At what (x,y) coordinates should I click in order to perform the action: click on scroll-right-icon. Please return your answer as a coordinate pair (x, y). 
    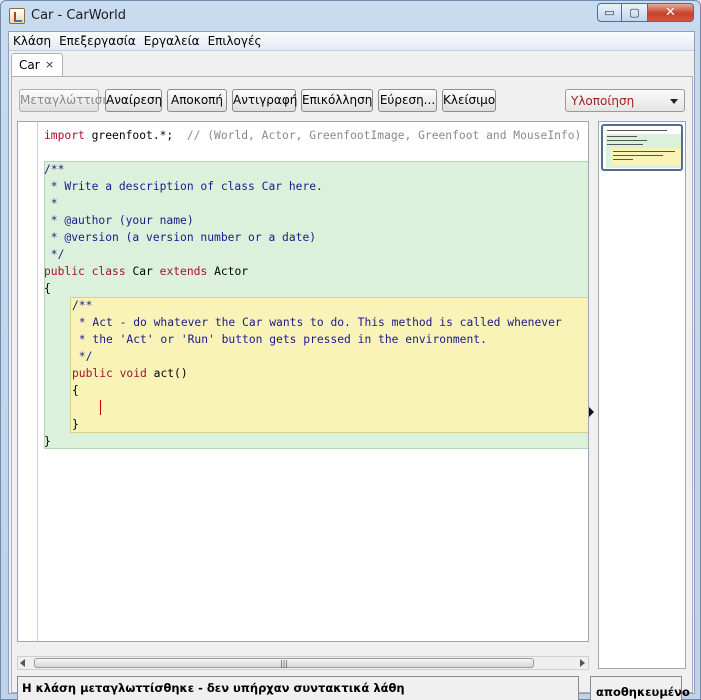
    Looking at the image, I should click on (582, 663).